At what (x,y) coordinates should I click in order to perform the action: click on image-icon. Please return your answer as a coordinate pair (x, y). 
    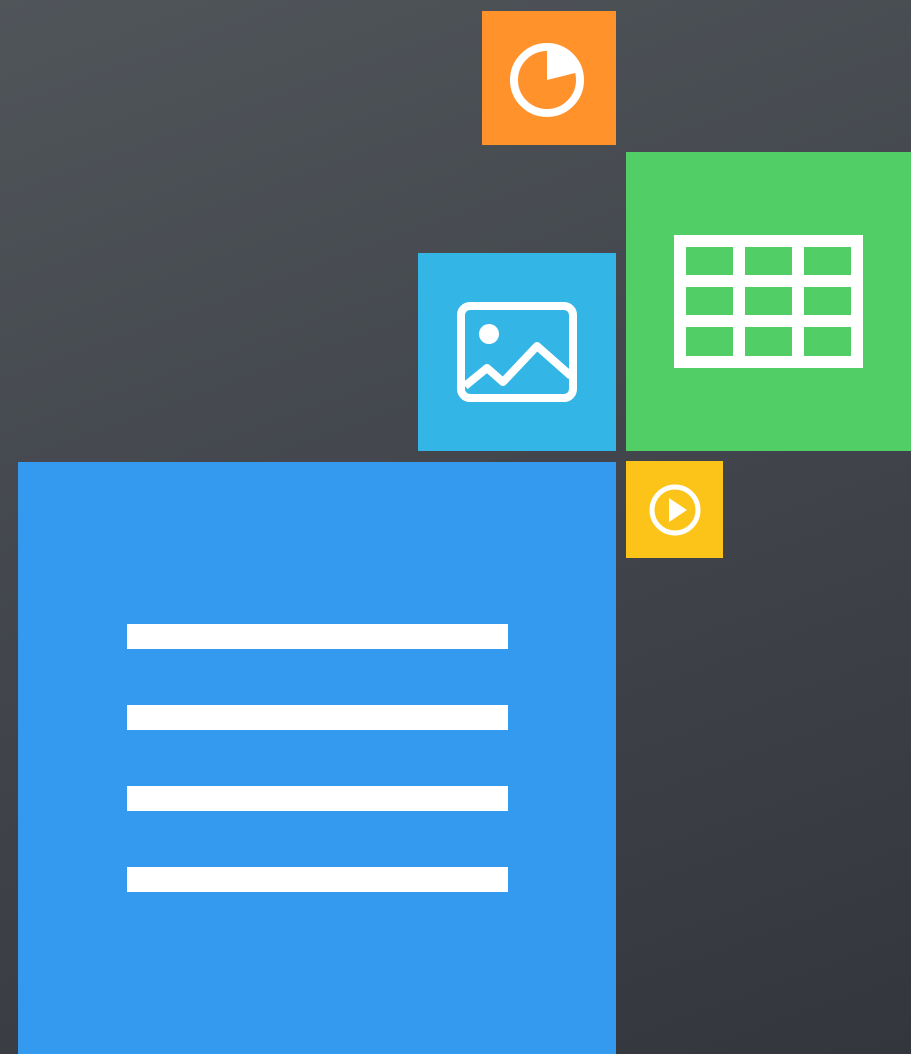
    Looking at the image, I should click on (517, 352).